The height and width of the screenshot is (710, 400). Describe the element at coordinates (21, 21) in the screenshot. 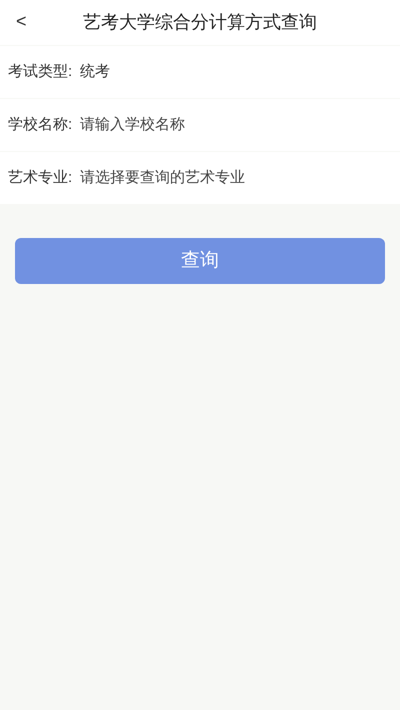

I see `back-button: <` at that location.